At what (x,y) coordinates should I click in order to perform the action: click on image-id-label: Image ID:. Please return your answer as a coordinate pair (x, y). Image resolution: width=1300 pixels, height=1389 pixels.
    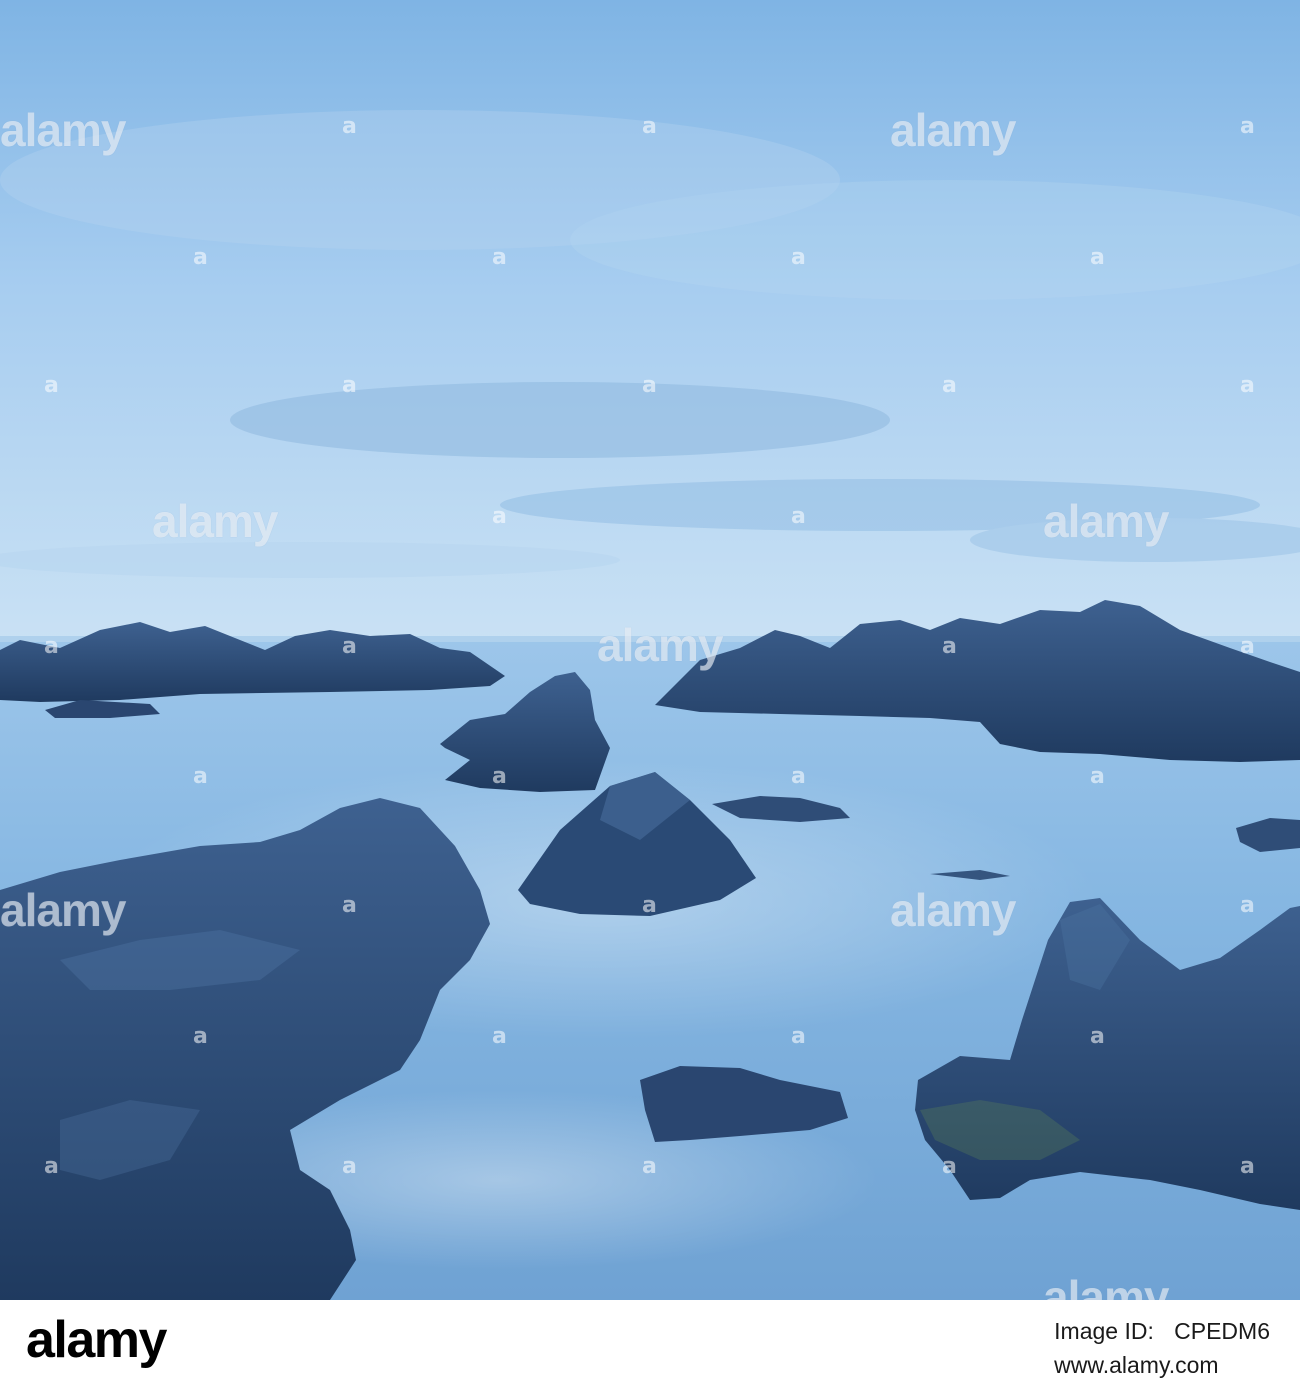
    Looking at the image, I should click on (1104, 1331).